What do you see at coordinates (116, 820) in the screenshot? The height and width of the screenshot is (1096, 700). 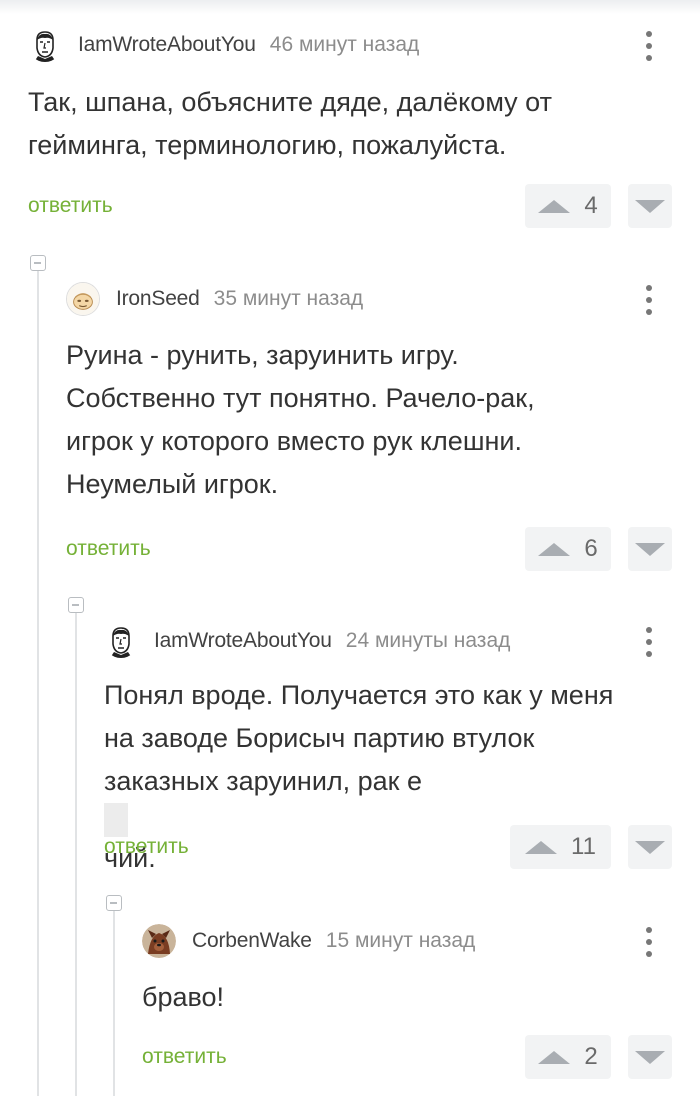 I see `censor-overlay` at bounding box center [116, 820].